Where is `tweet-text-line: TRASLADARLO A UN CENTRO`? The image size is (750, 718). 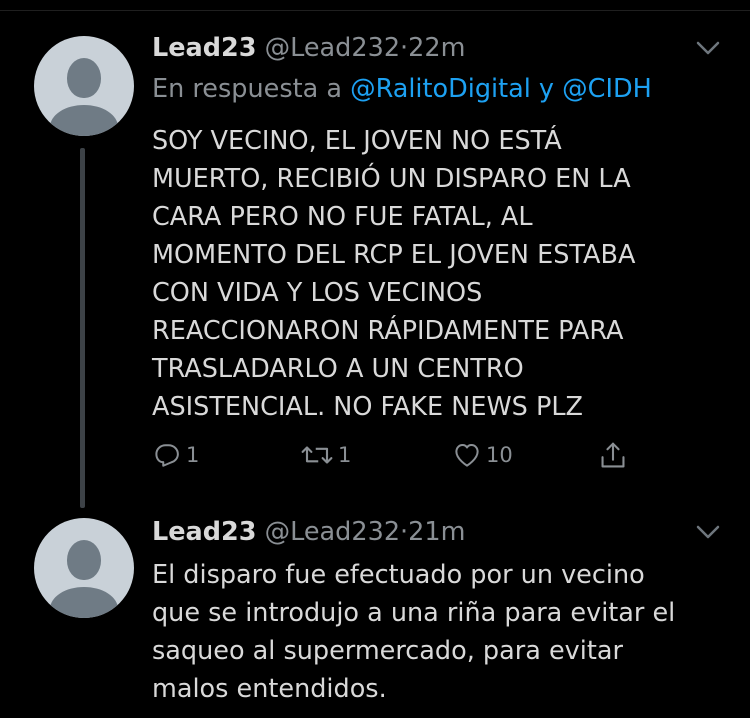
tweet-text-line: TRASLADARLO A UN CENTRO is located at coordinates (338, 369).